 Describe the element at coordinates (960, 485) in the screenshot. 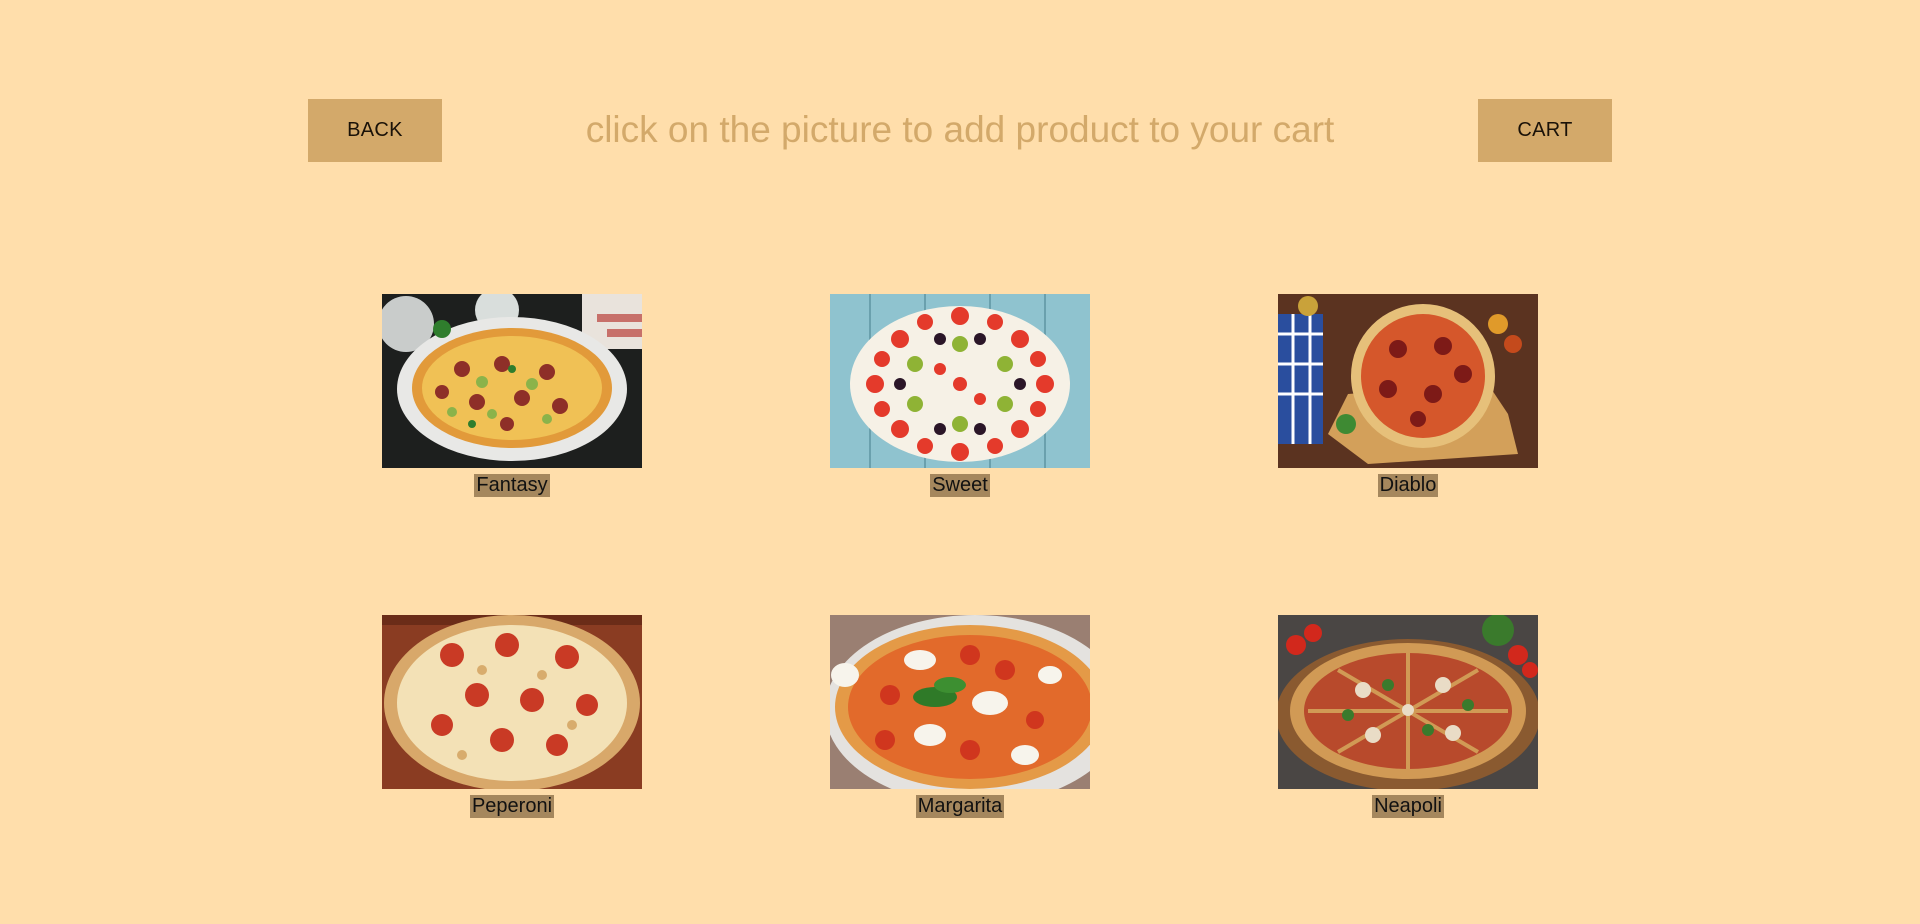

I see `product-label: Sweet` at that location.